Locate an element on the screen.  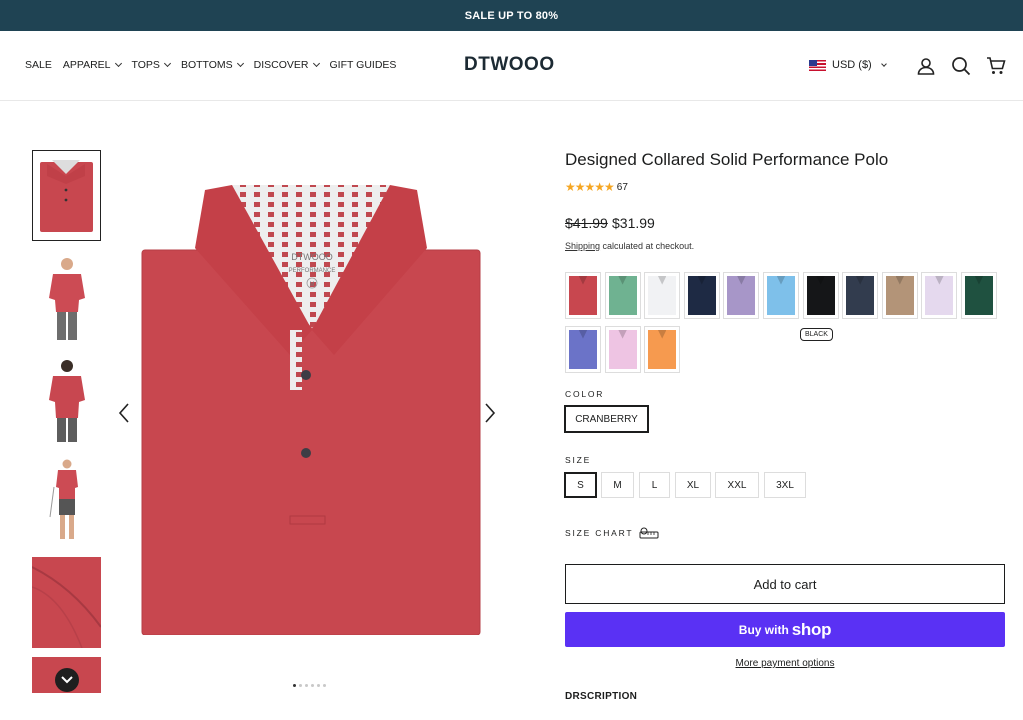
color-swatch-white is located at coordinates (662, 295).